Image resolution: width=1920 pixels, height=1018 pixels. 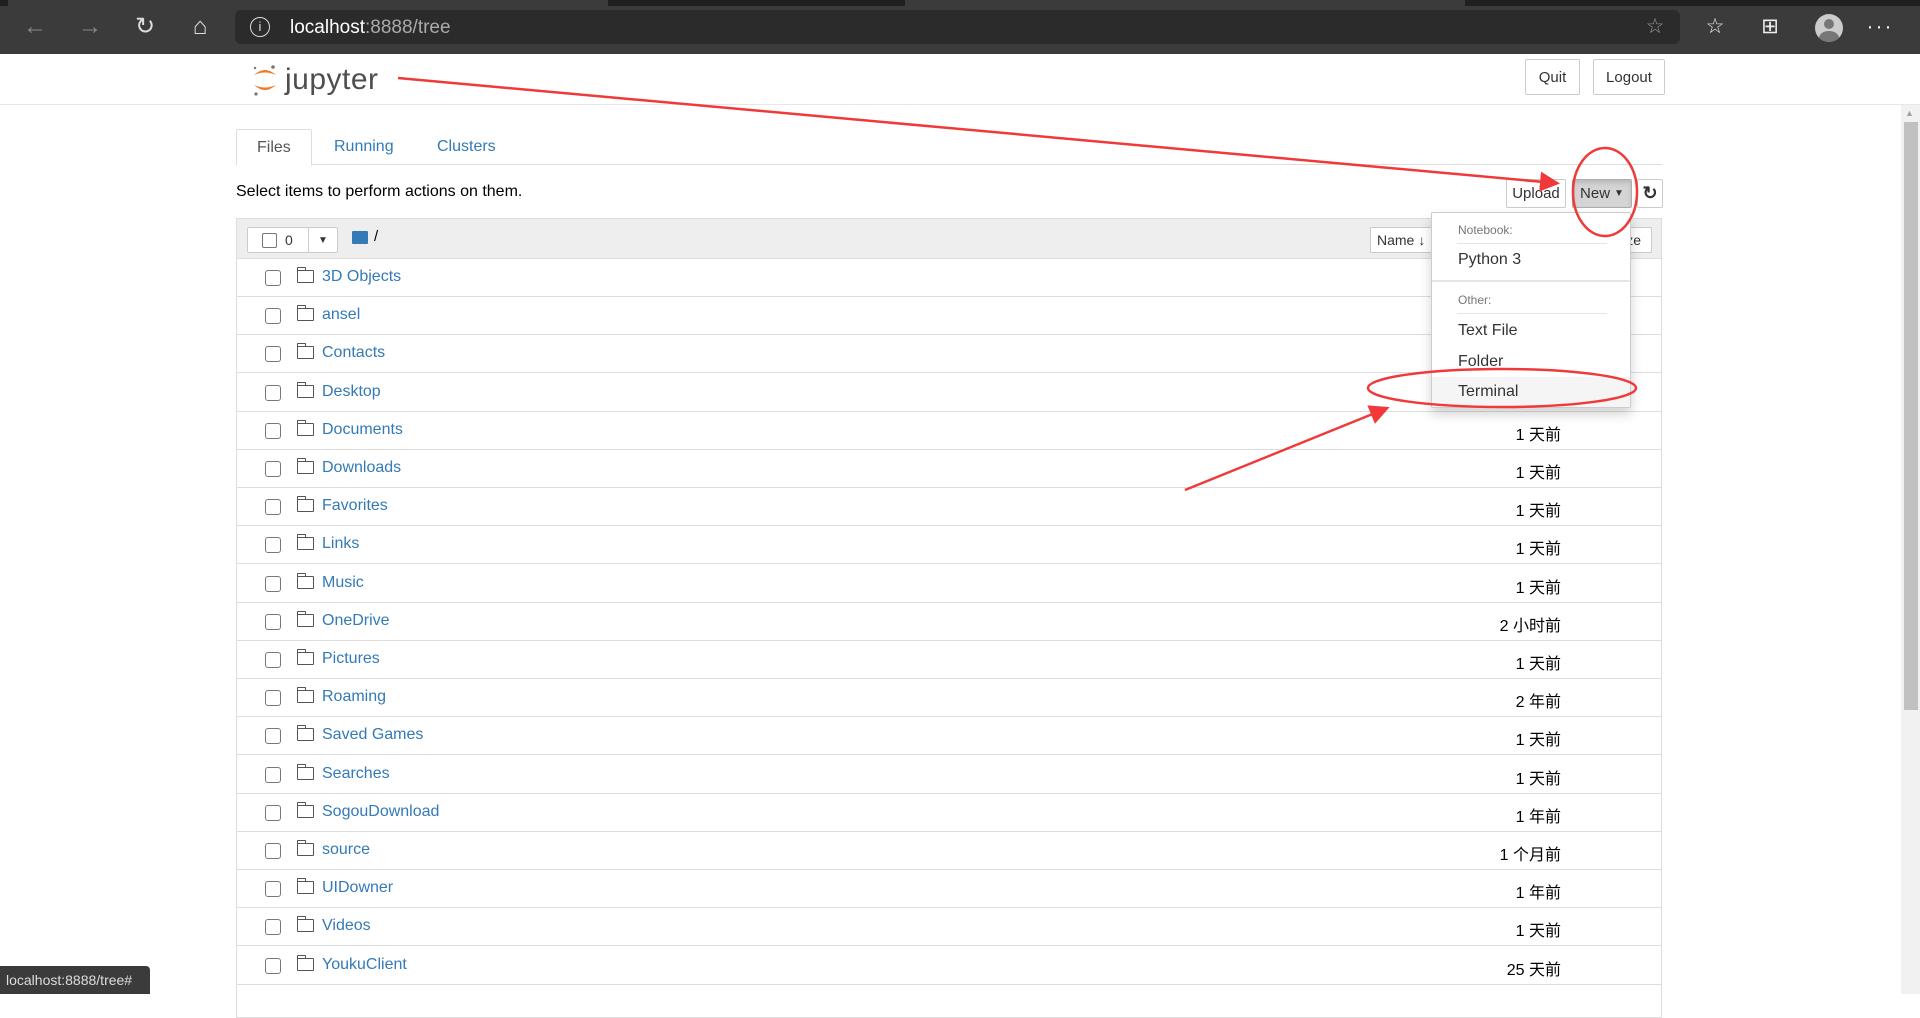 What do you see at coordinates (364, 147) in the screenshot?
I see `tab-running: Running` at bounding box center [364, 147].